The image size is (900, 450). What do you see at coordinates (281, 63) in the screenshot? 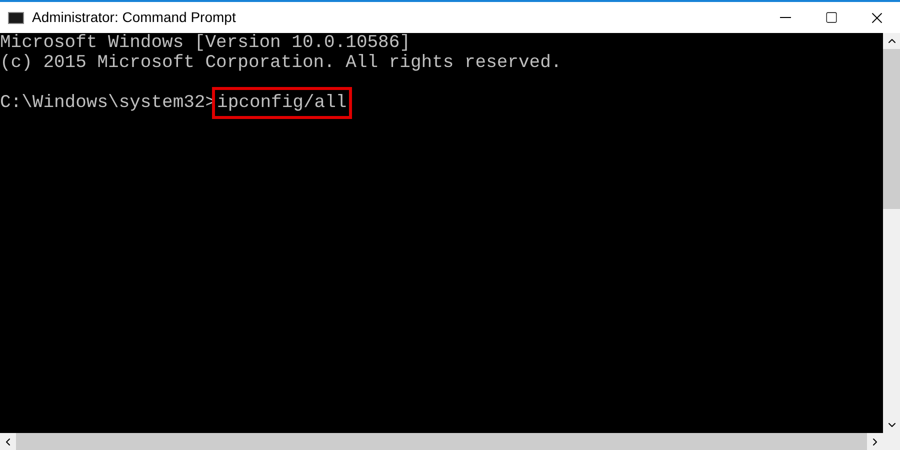
I see `console-line: (c) 2015 Microsoft Corporation. All rights reserved.` at bounding box center [281, 63].